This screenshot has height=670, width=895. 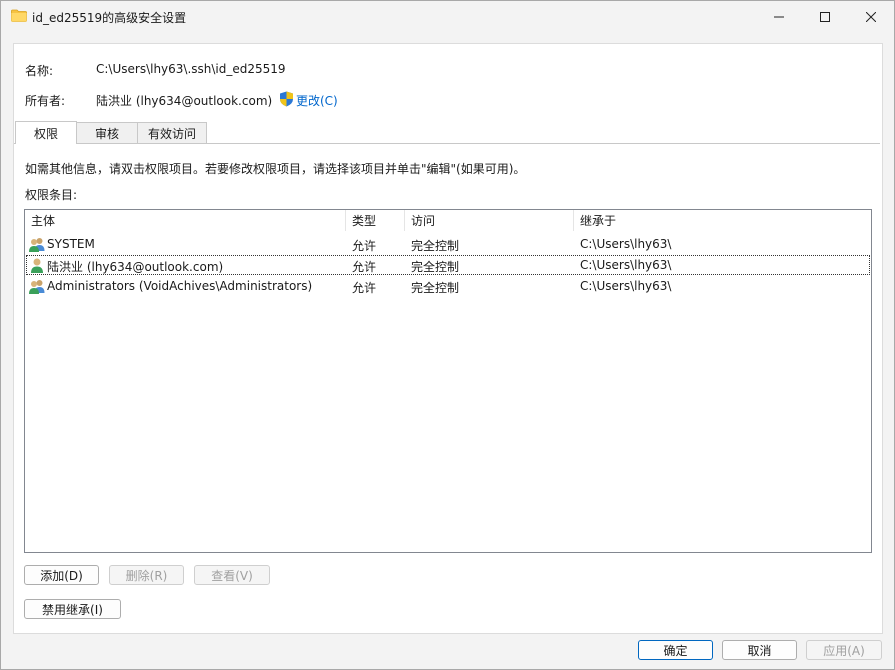 I want to click on ok-button: 确定, so click(x=675, y=650).